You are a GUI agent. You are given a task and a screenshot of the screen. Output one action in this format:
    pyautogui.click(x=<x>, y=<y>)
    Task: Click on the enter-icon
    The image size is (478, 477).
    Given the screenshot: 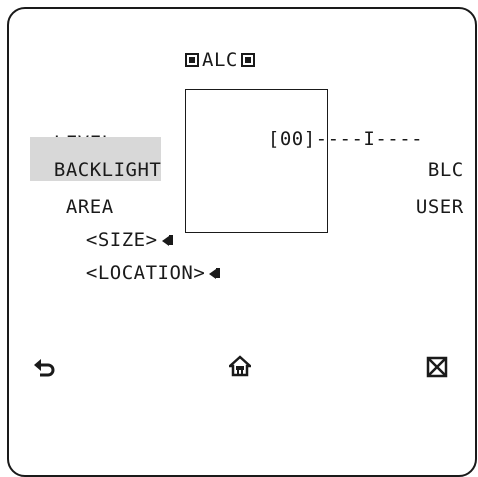 What is the action you would take?
    pyautogui.click(x=215, y=273)
    